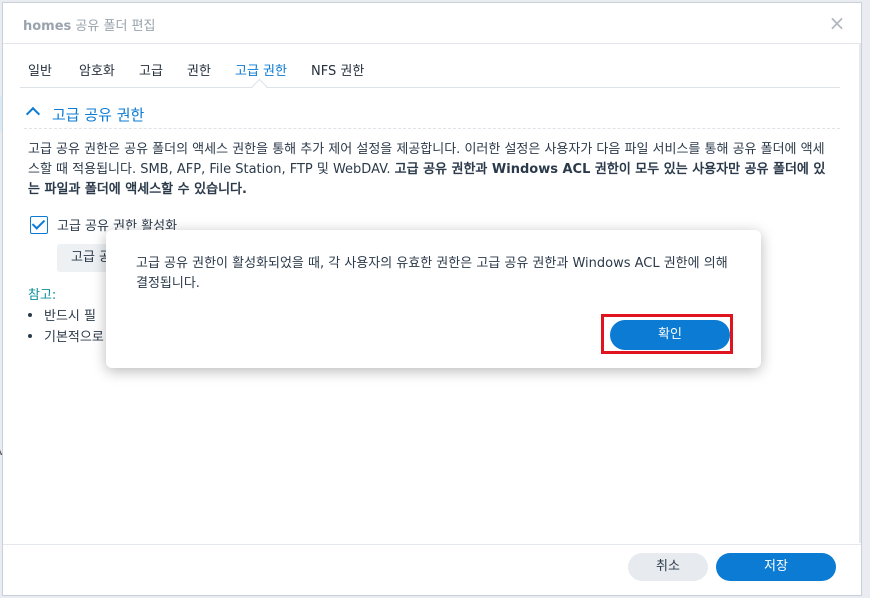 The image size is (870, 598). I want to click on section-divider, so click(432, 128).